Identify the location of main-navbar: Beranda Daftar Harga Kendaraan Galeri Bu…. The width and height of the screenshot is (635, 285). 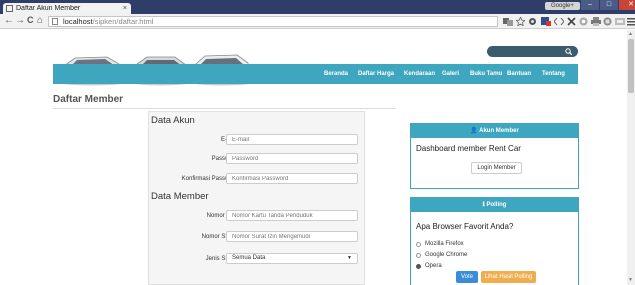
(315, 74).